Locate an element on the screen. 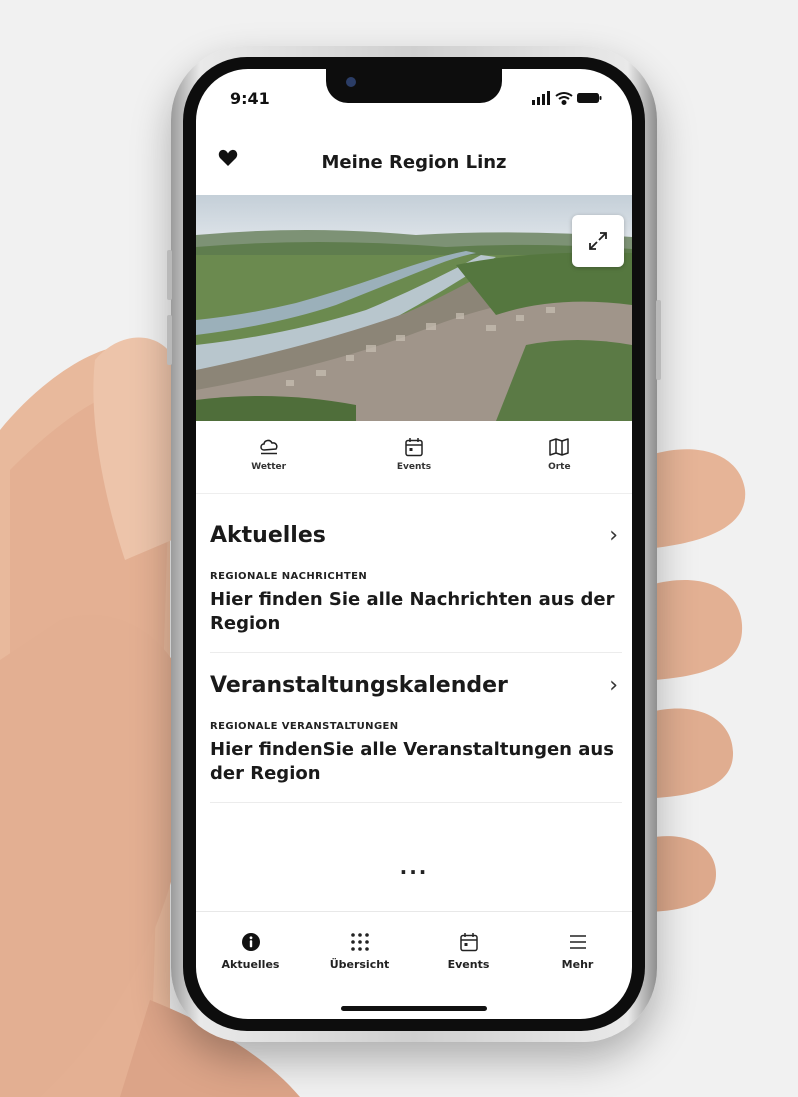 The width and height of the screenshot is (798, 1097). grid-icon is located at coordinates (359, 942).